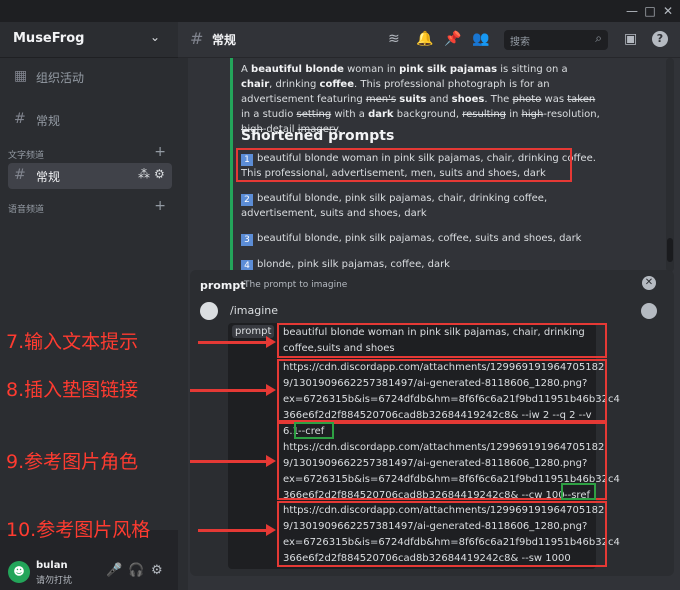 This screenshot has width=680, height=590. What do you see at coordinates (294, 84) in the screenshot?
I see `message-text-fragment: , drinking` at bounding box center [294, 84].